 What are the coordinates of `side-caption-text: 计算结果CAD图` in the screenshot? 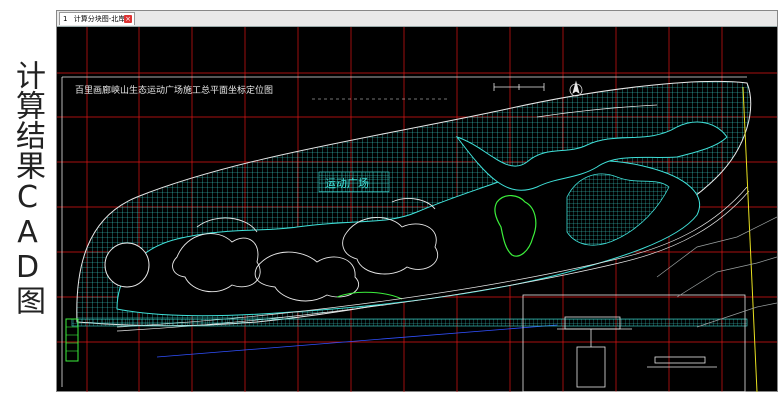 It's located at (27, 187).